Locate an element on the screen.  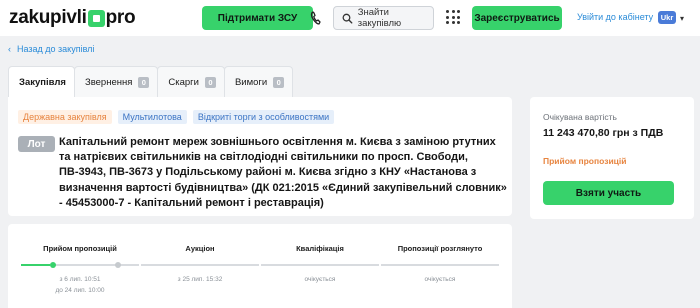
support-button: Підтримати ЗСУ is located at coordinates (257, 18).